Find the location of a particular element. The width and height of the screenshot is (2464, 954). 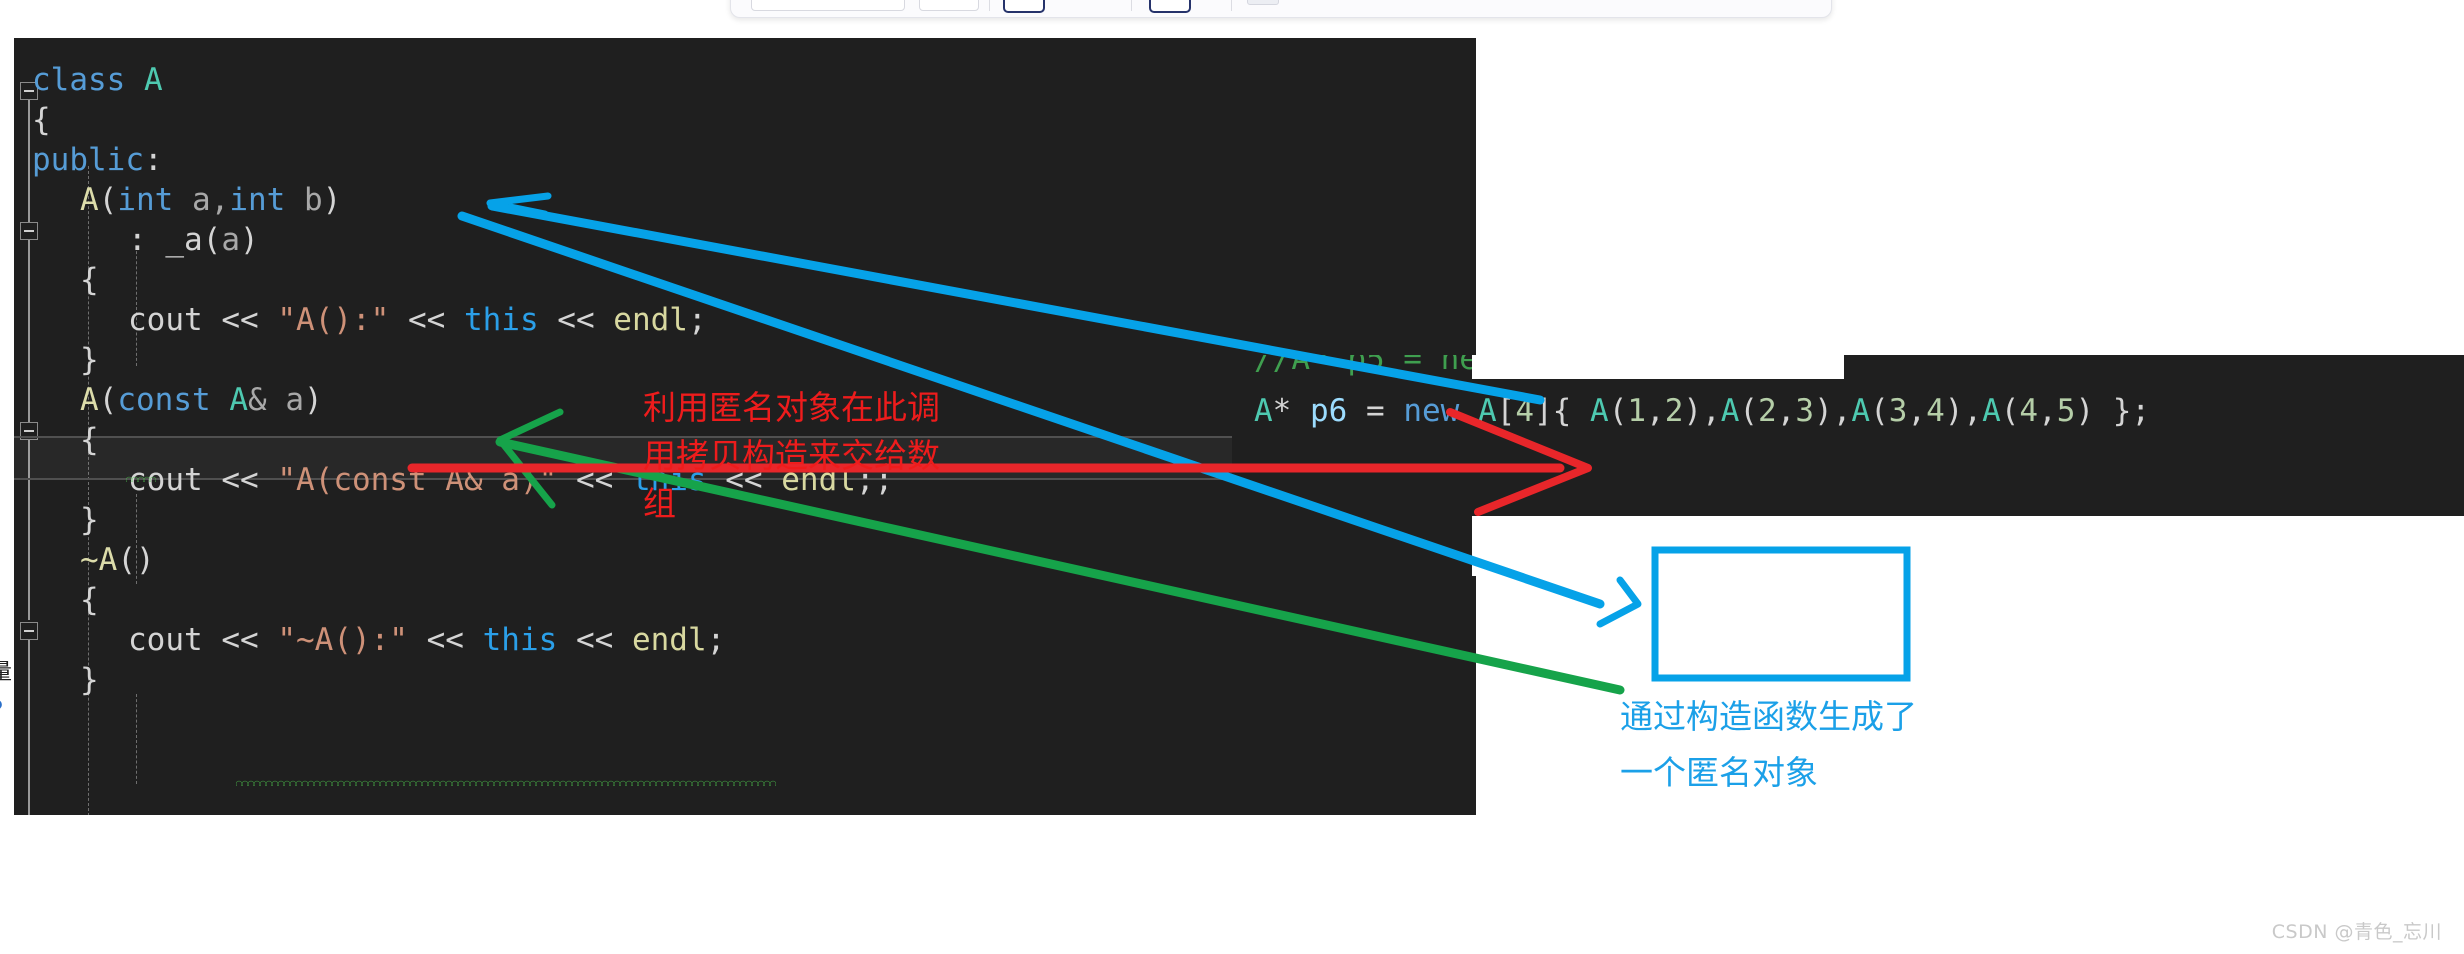

code-line: ~A() is located at coordinates (462, 560).